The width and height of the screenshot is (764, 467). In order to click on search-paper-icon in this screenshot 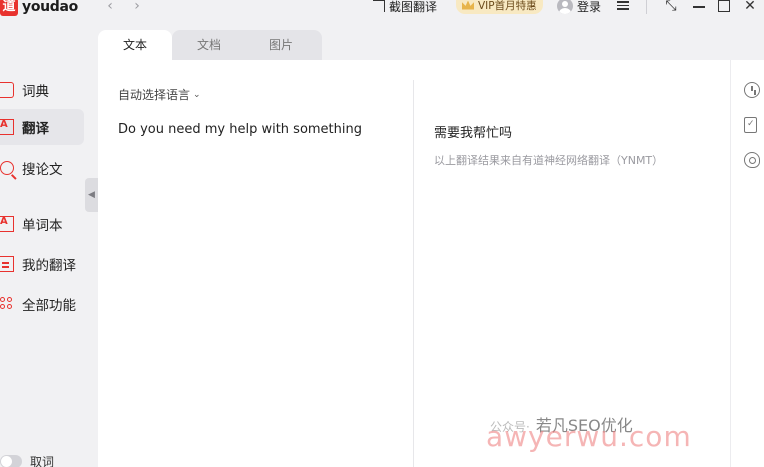, I will do `click(7, 168)`.